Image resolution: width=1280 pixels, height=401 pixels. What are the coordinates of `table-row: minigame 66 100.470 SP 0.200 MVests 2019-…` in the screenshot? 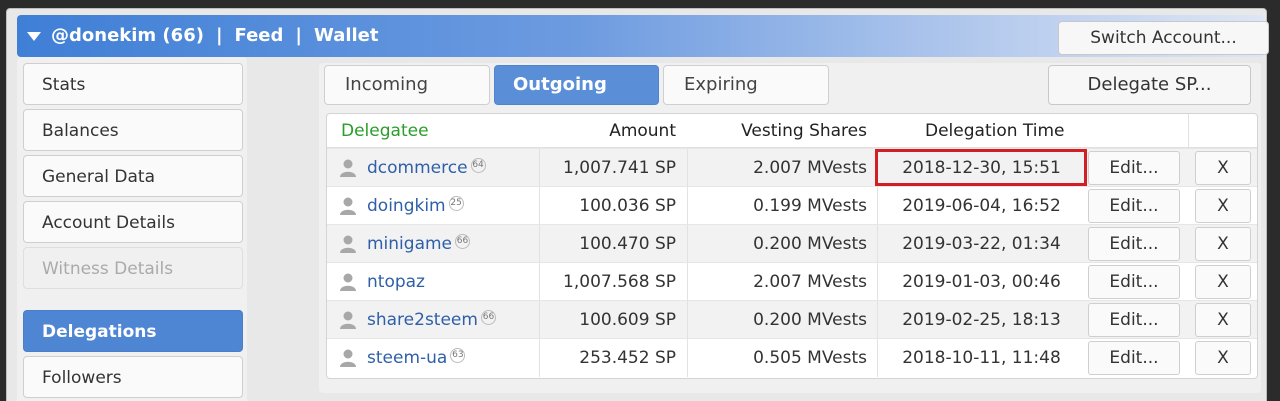 It's located at (792, 243).